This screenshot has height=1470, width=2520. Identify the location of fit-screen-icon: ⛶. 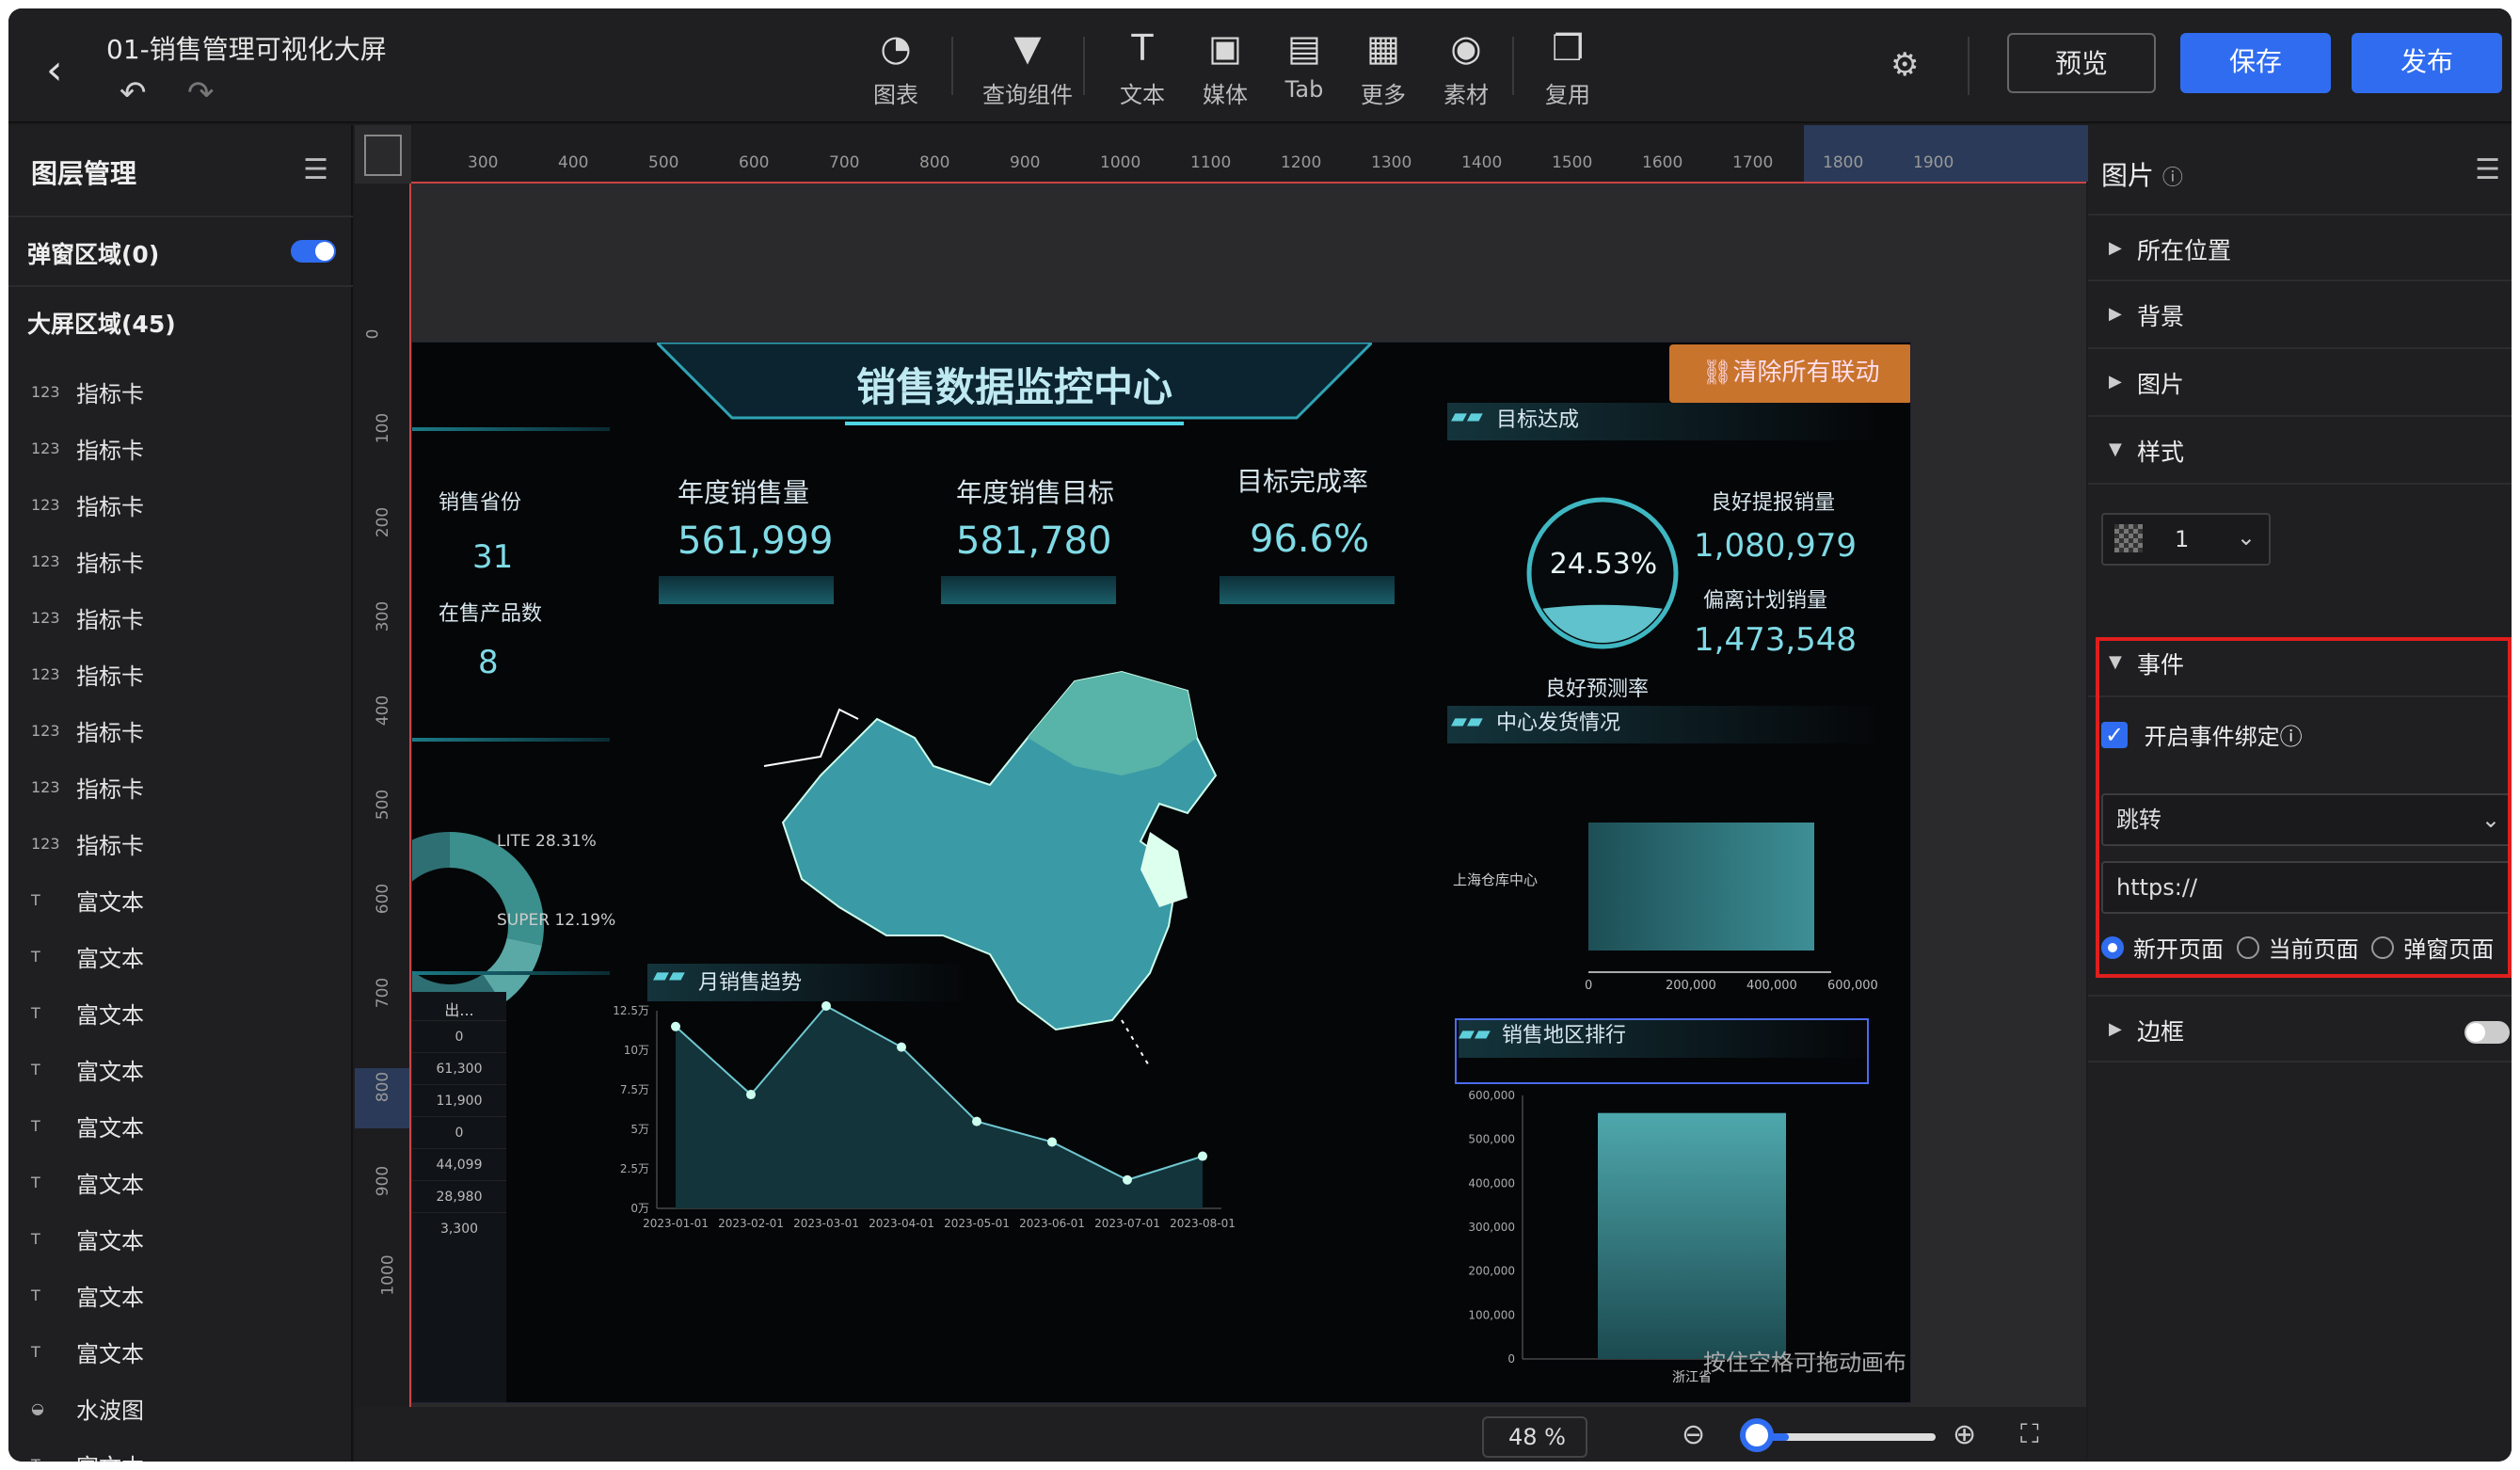
(2029, 1434).